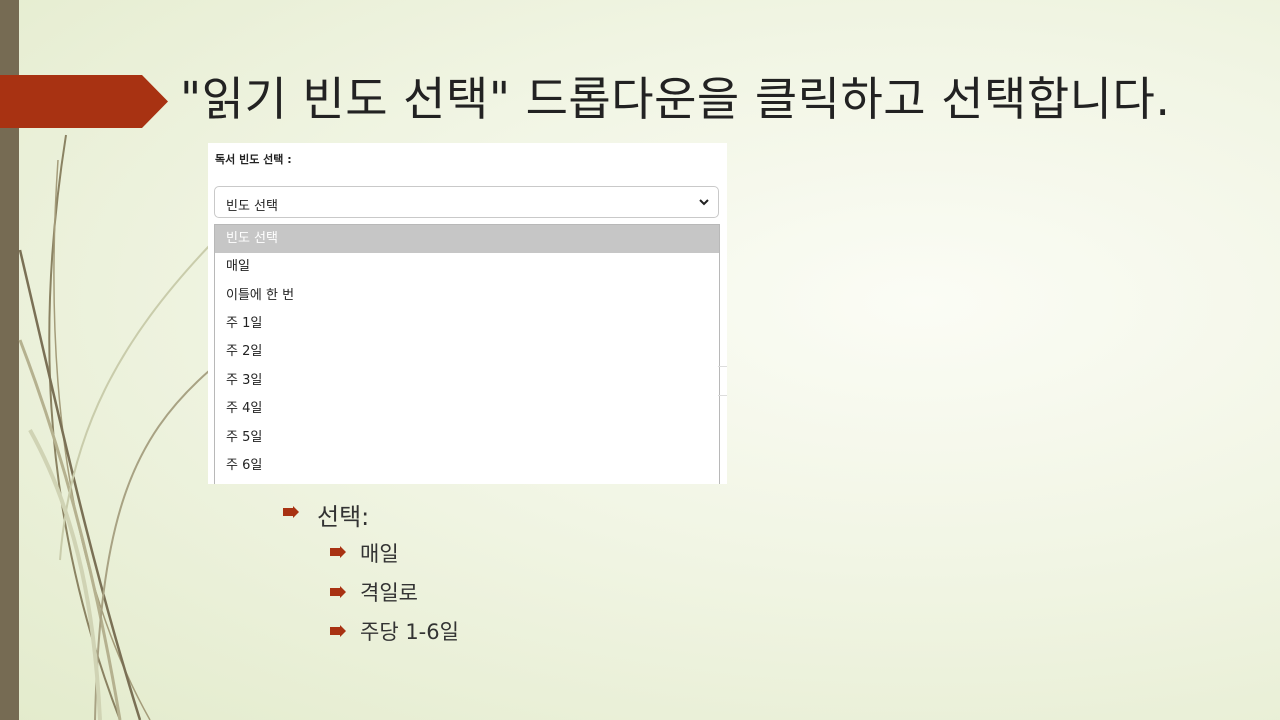  I want to click on option-item: 매일, so click(467, 267).